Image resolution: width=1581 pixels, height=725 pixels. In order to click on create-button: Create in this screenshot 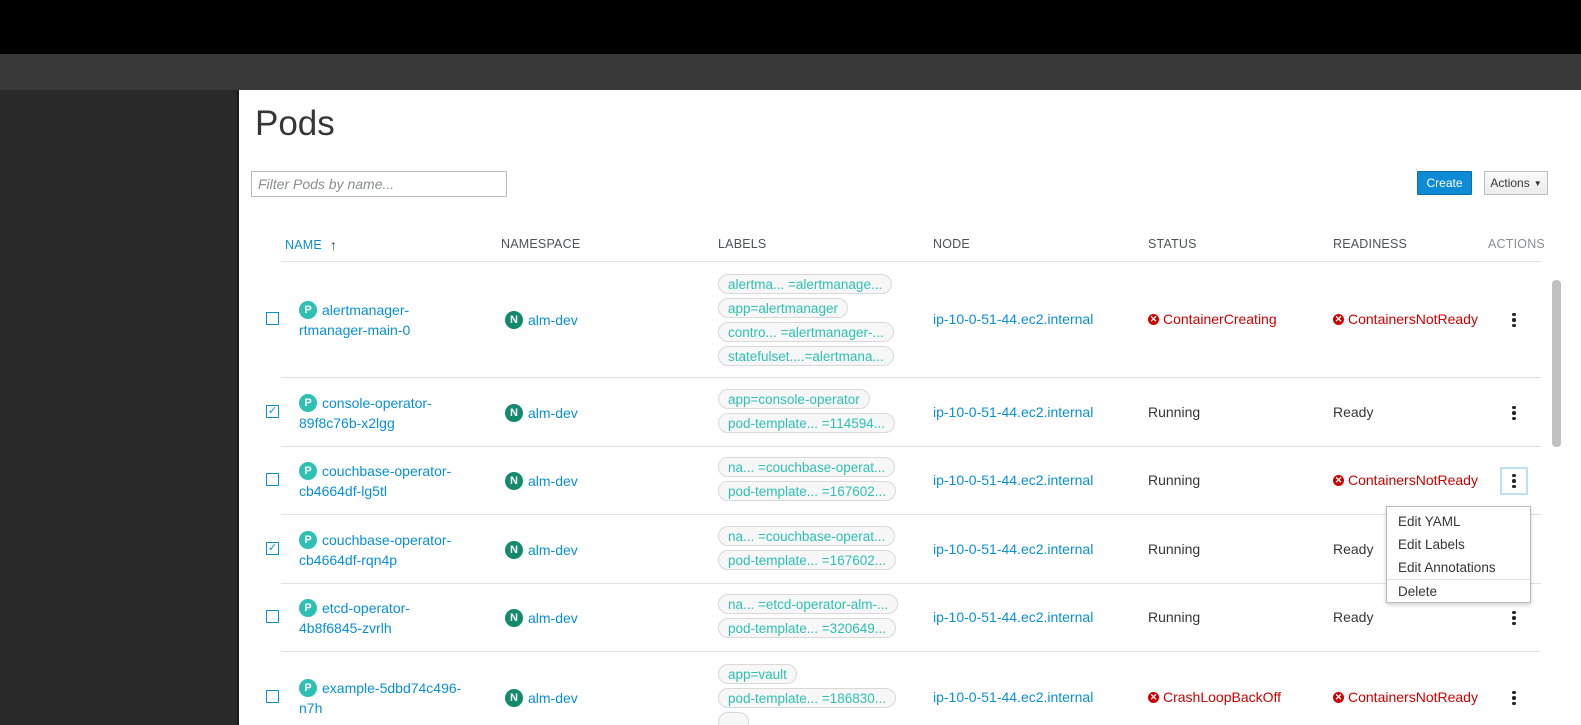, I will do `click(1444, 183)`.